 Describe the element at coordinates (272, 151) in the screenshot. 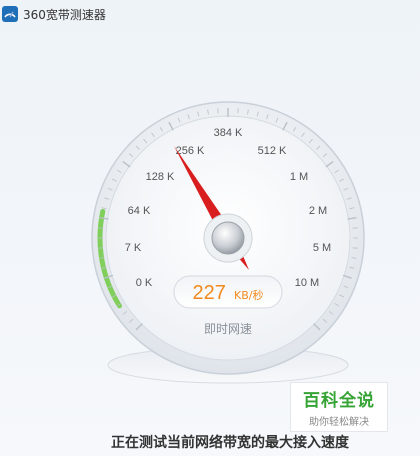

I see `scale-label-512k: 512 K` at that location.